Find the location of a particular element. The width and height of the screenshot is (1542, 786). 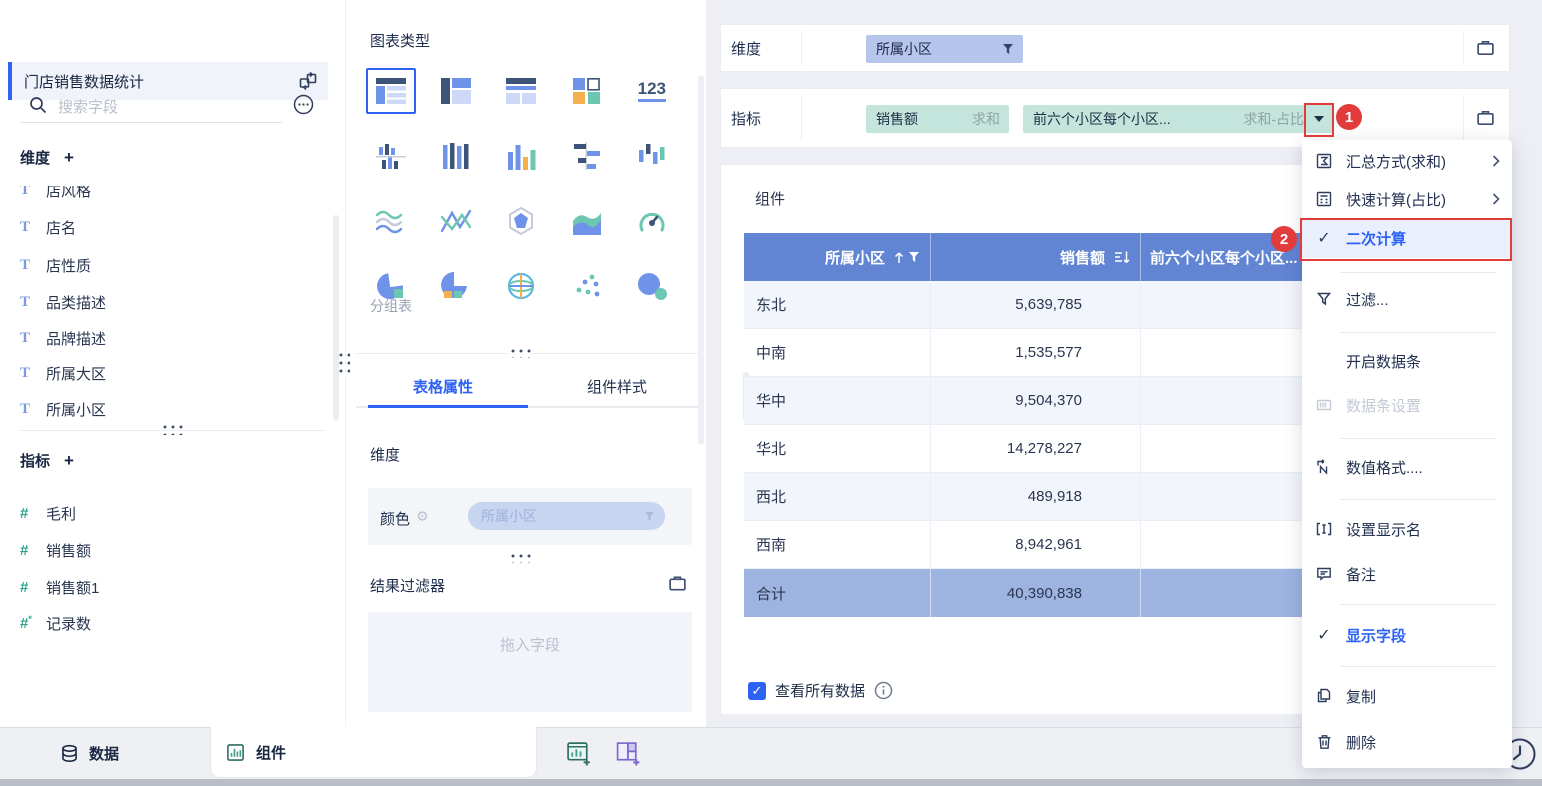

chart-type-grouped-column is located at coordinates (391, 156).